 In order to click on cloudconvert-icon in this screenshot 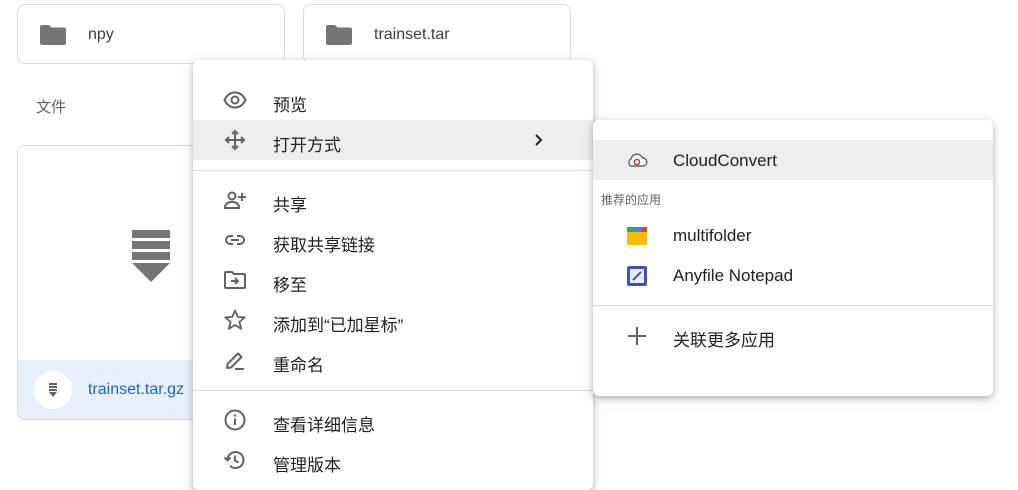, I will do `click(638, 160)`.